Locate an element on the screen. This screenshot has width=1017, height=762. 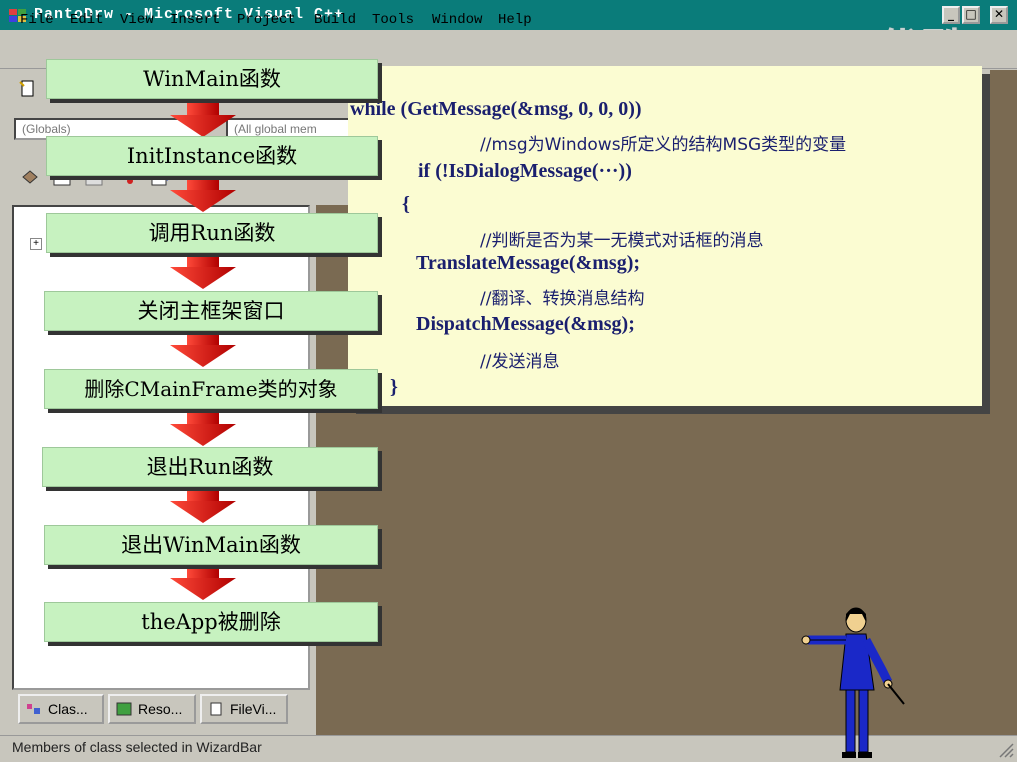
class-icon is located at coordinates (30, 177).